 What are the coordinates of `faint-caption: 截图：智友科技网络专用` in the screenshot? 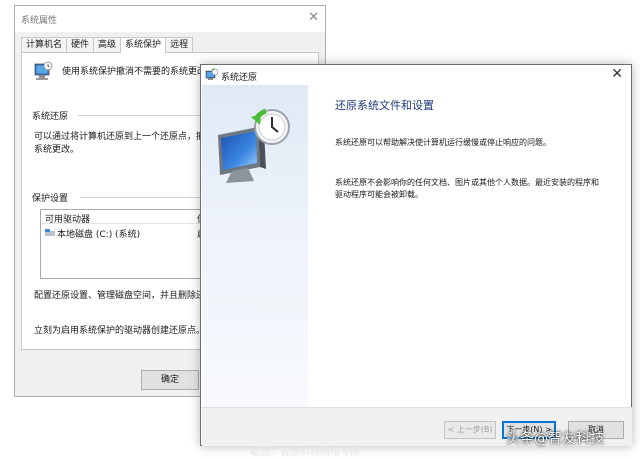 It's located at (305, 452).